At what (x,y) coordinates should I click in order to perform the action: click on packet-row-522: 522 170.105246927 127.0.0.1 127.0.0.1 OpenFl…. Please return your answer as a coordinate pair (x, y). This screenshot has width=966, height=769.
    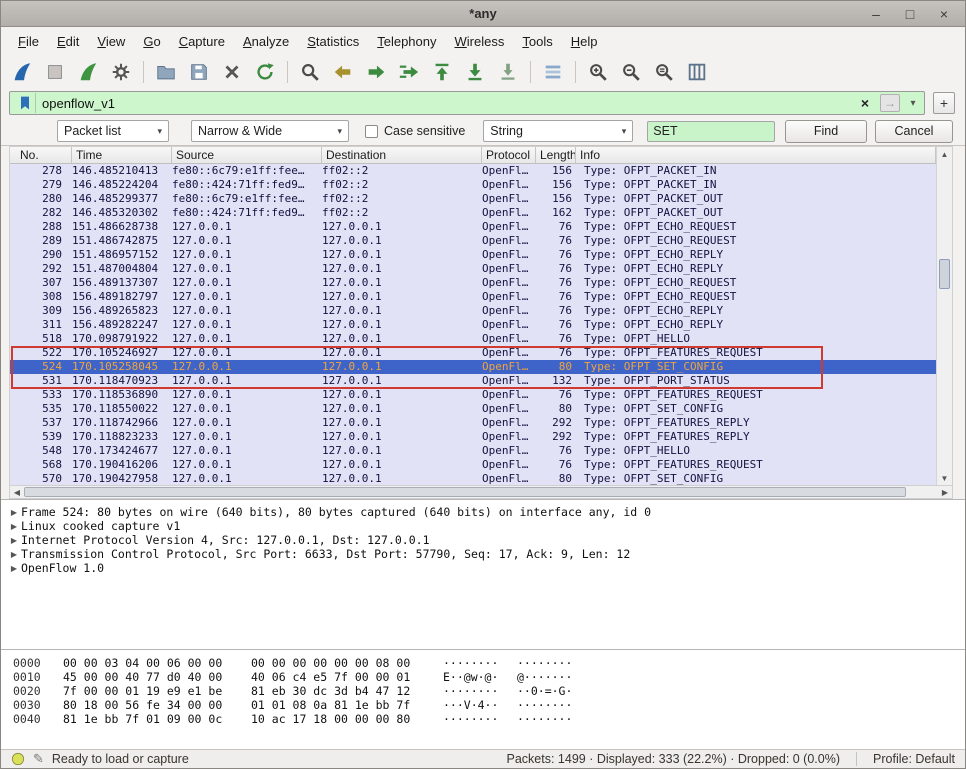
    Looking at the image, I should click on (473, 353).